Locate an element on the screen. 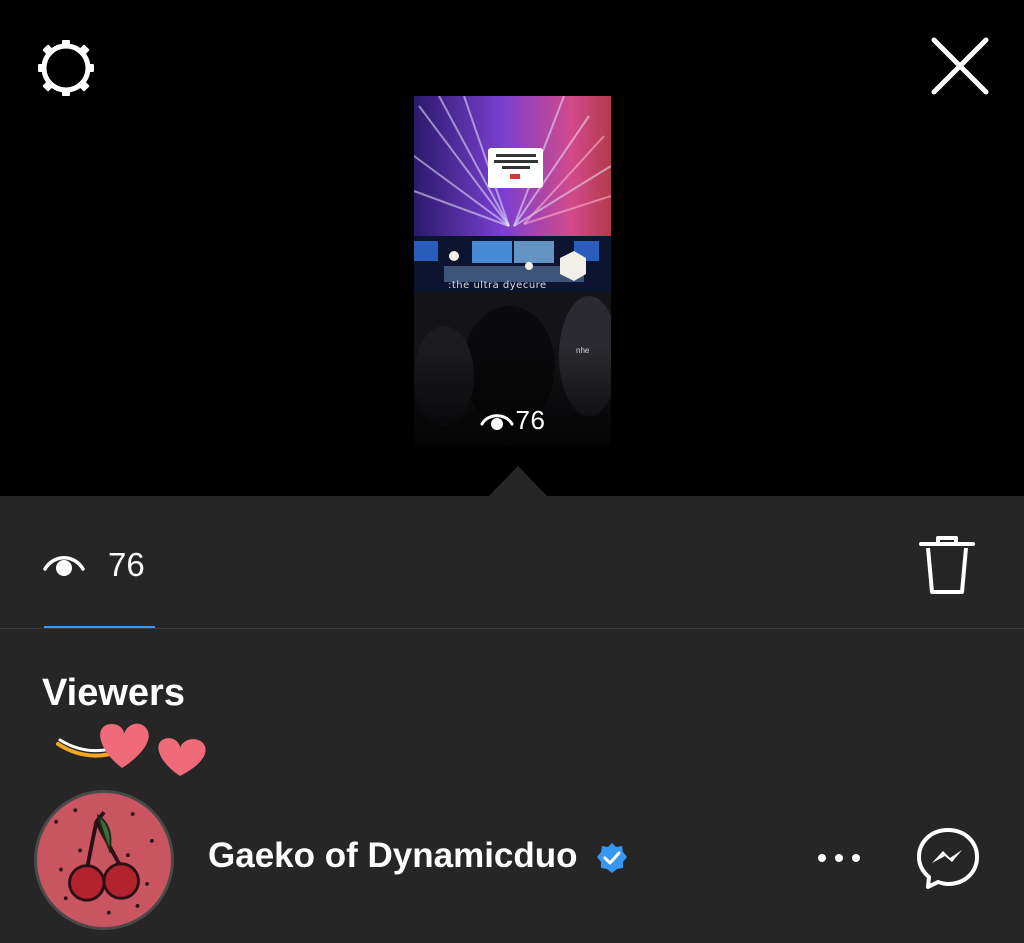  trash-icon is located at coordinates (947, 565).